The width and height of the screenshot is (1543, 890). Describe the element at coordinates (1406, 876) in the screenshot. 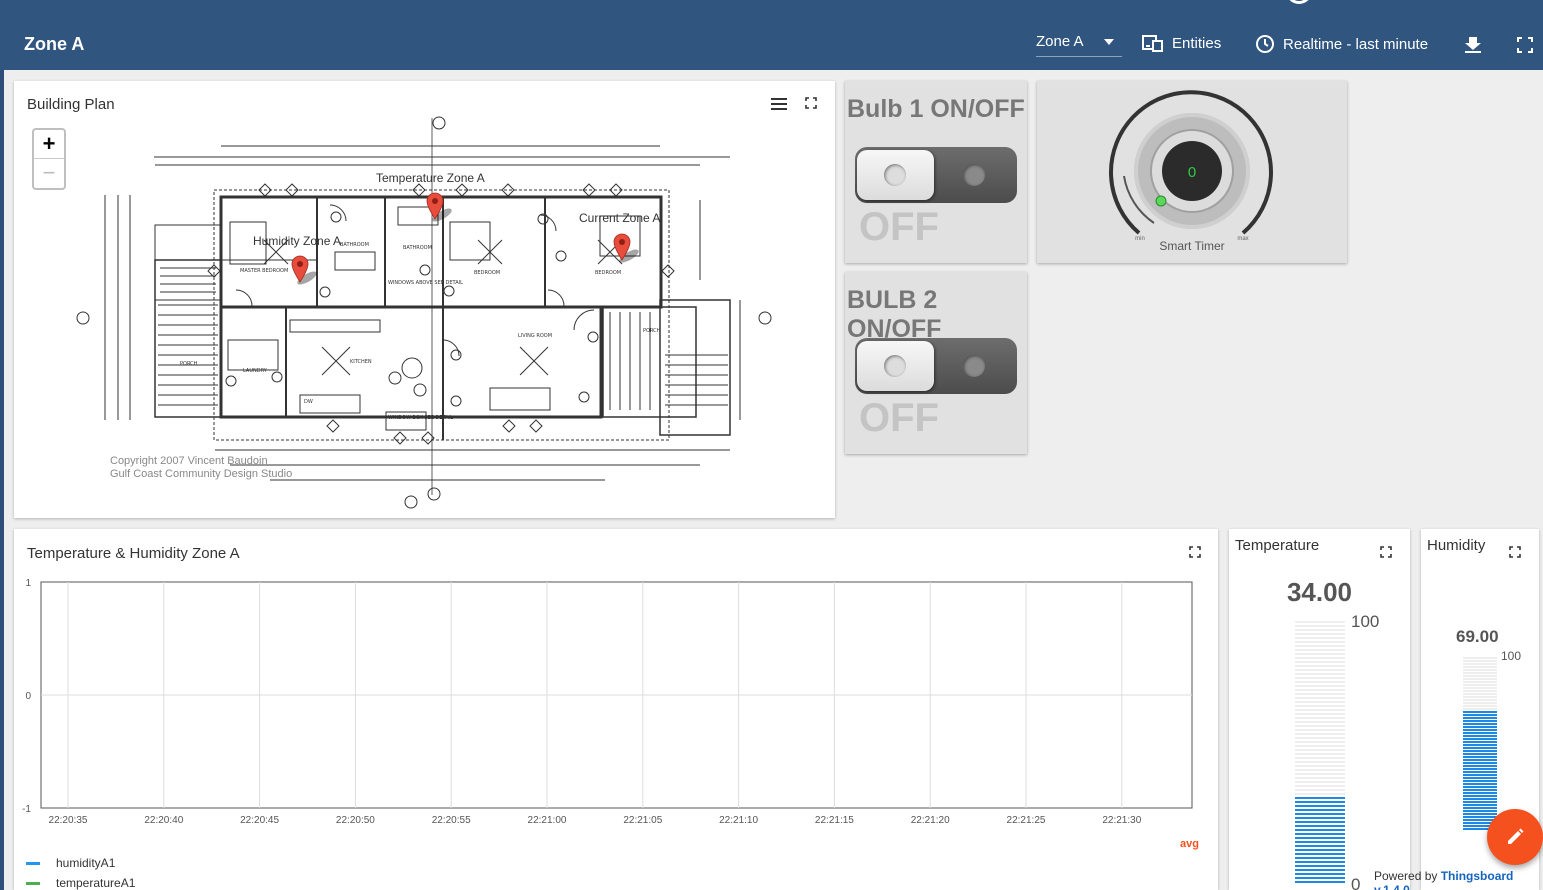

I see `powered-by-text: Powered by` at that location.